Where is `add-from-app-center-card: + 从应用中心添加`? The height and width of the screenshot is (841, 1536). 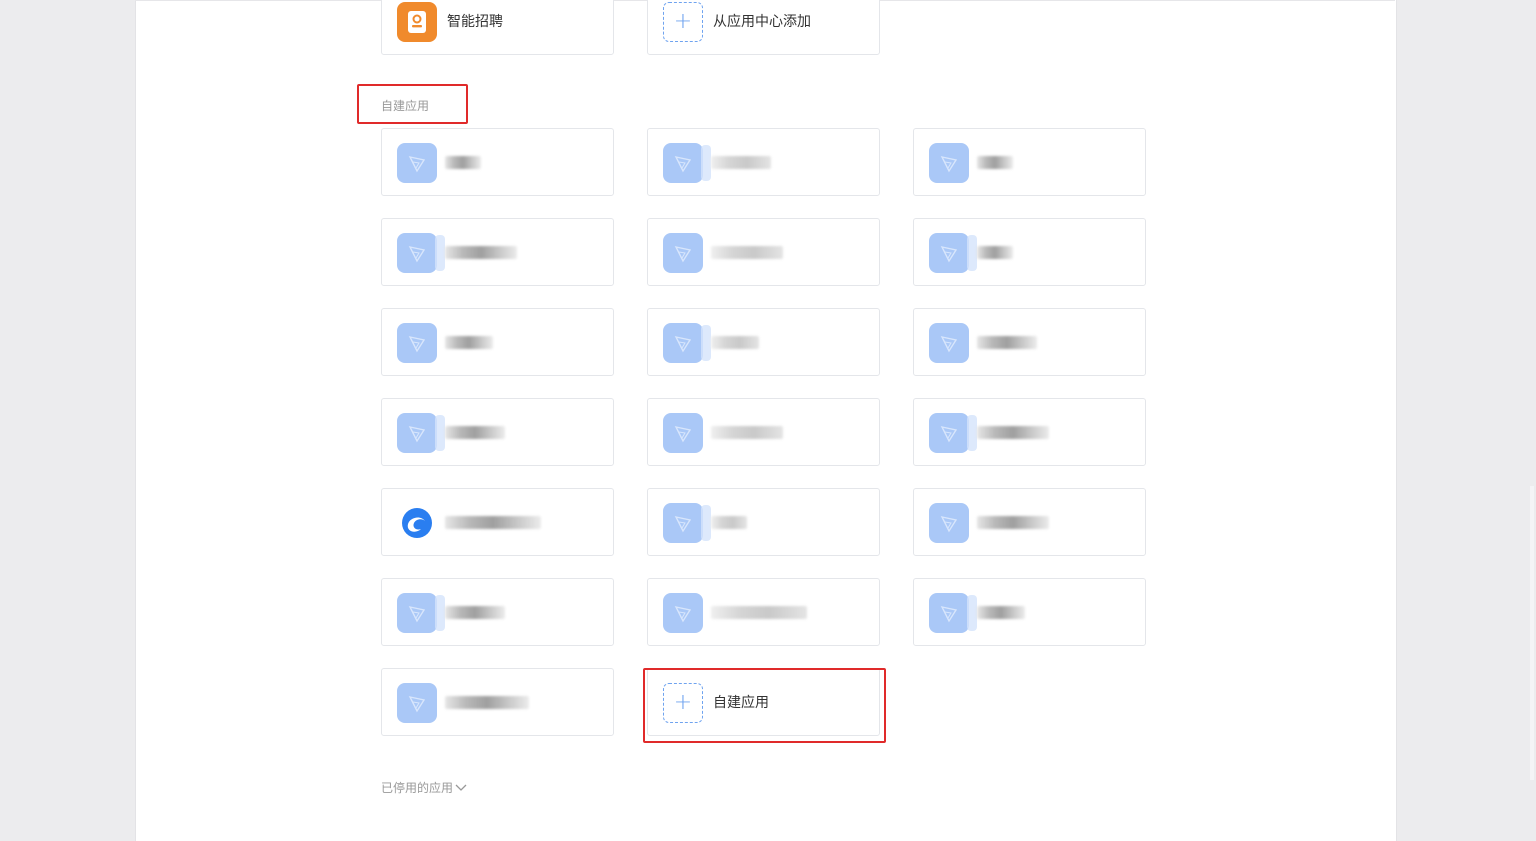
add-from-app-center-card: + 从应用中心添加 is located at coordinates (763, 27).